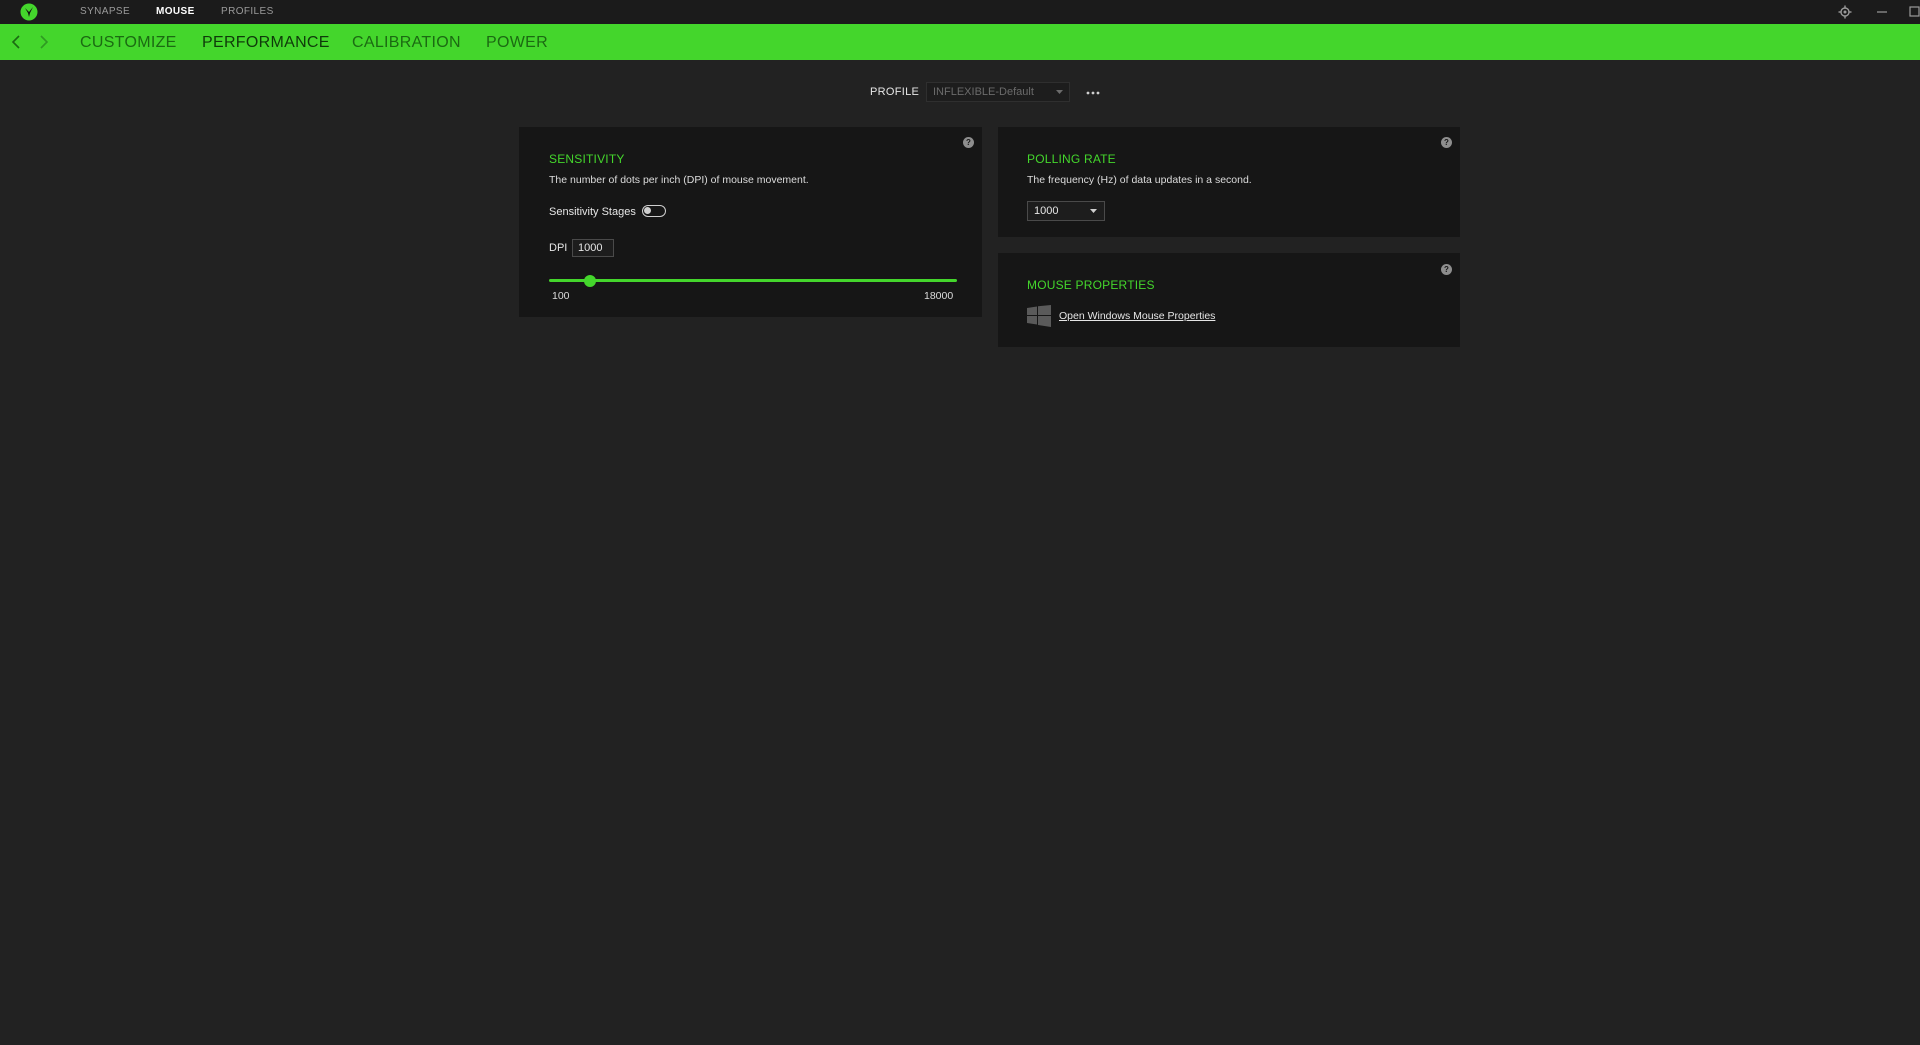 This screenshot has height=1045, width=1920. Describe the element at coordinates (895, 92) in the screenshot. I see `profile-label: PROFILE` at that location.